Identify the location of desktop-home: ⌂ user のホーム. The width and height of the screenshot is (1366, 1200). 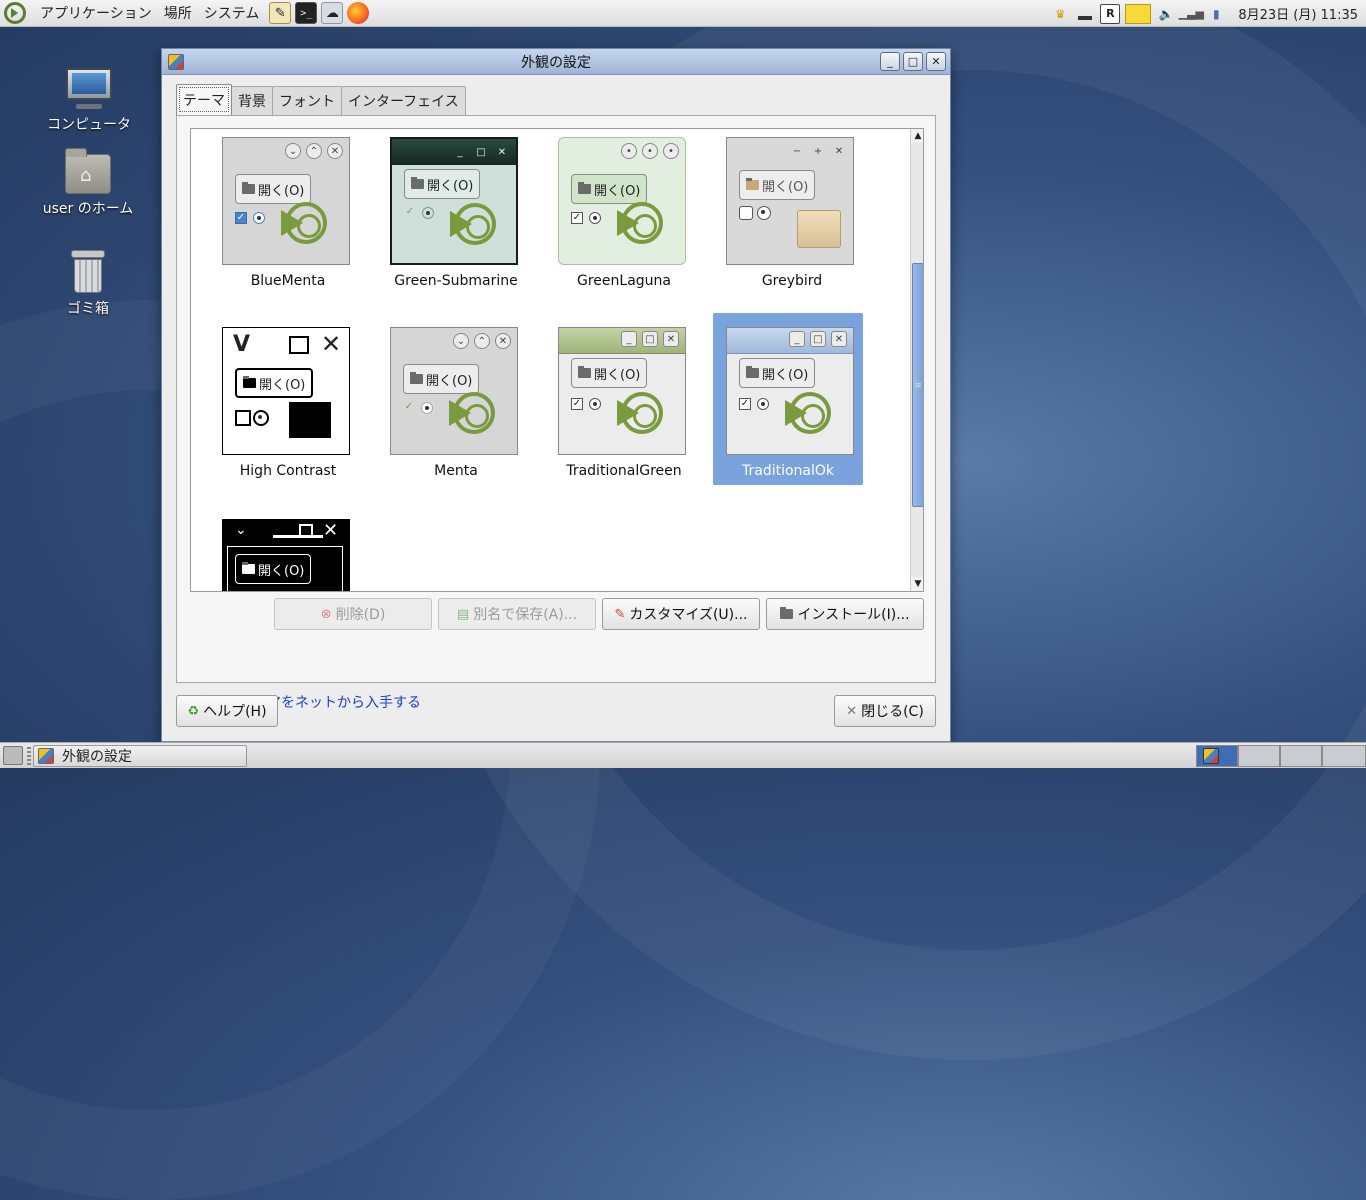
(88, 183).